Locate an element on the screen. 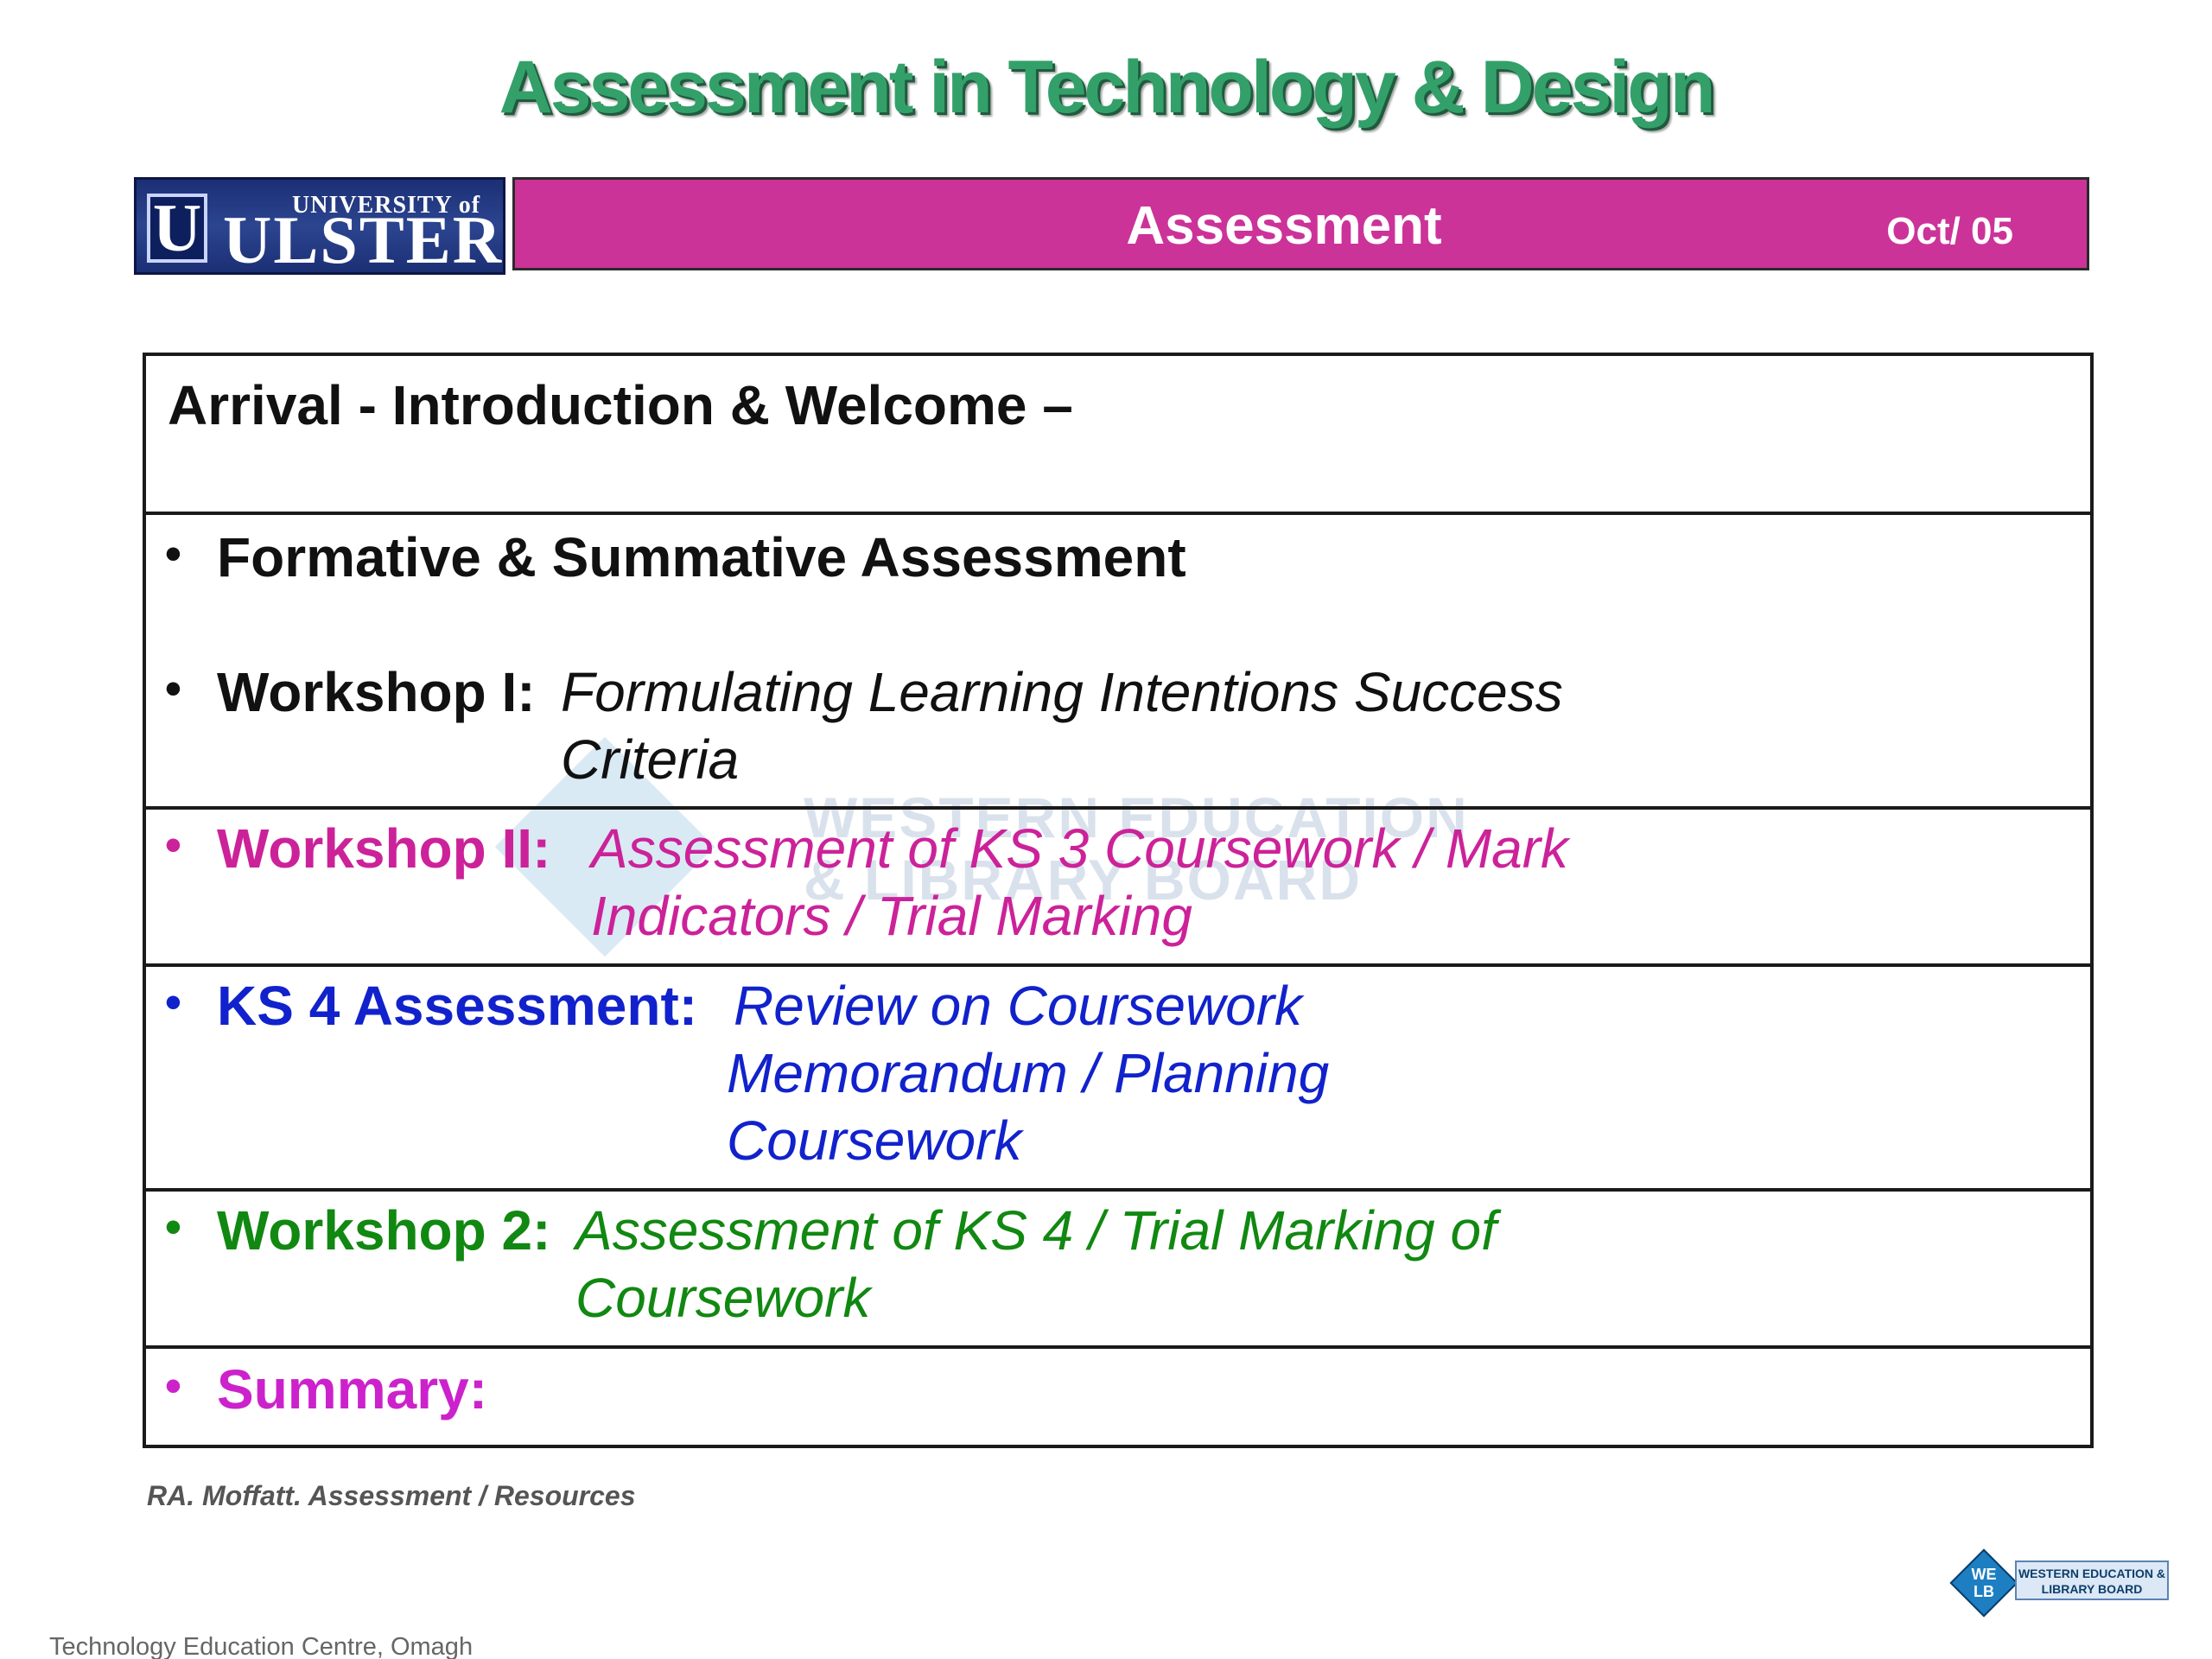 Image resolution: width=2212 pixels, height=1659 pixels. workshop1-line-1: Formulating Learning Intentions Success is located at coordinates (1062, 692).